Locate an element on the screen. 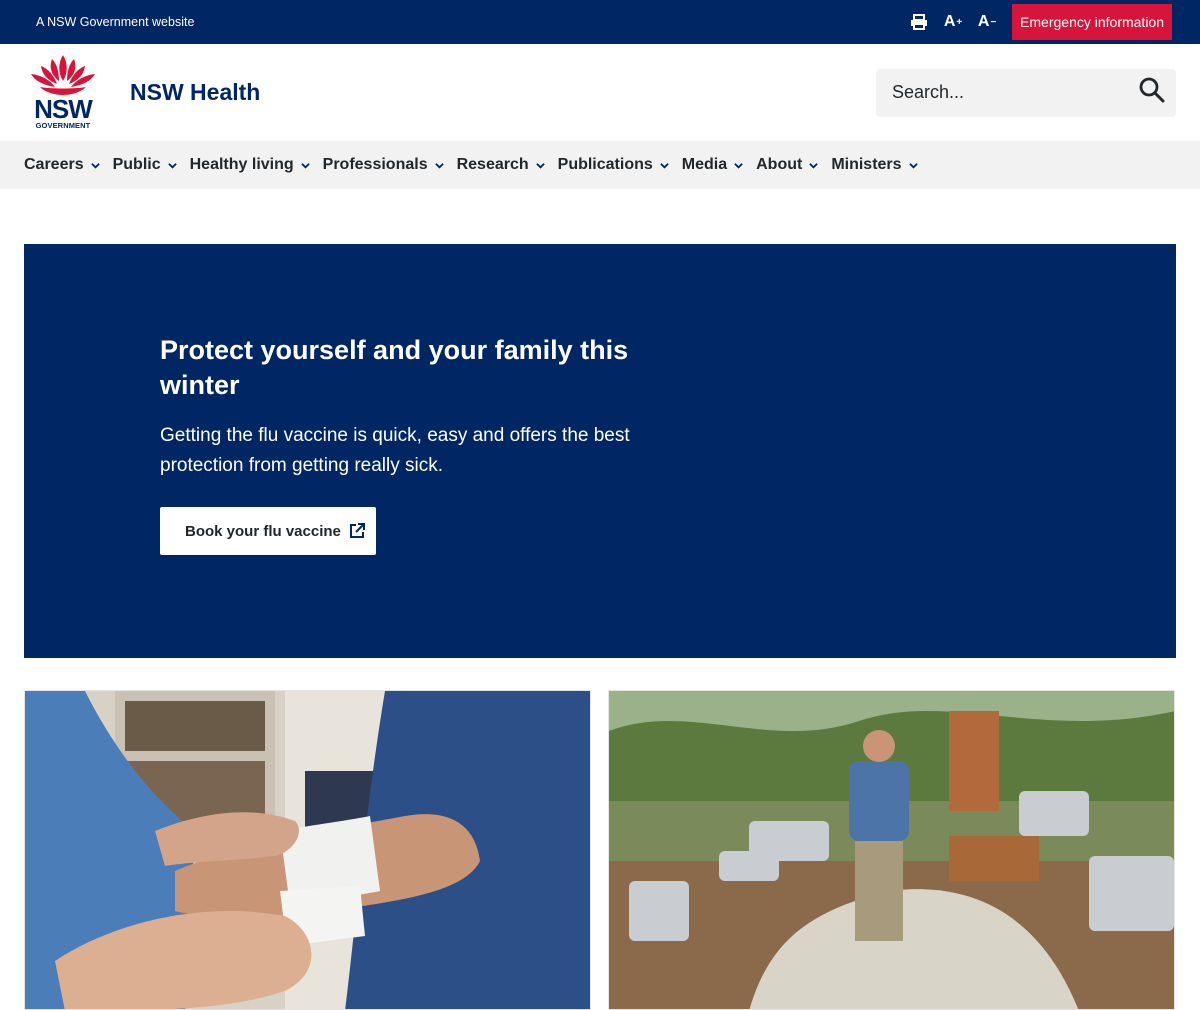 The height and width of the screenshot is (1010, 1200). decrease-font-icon: A − is located at coordinates (987, 22).